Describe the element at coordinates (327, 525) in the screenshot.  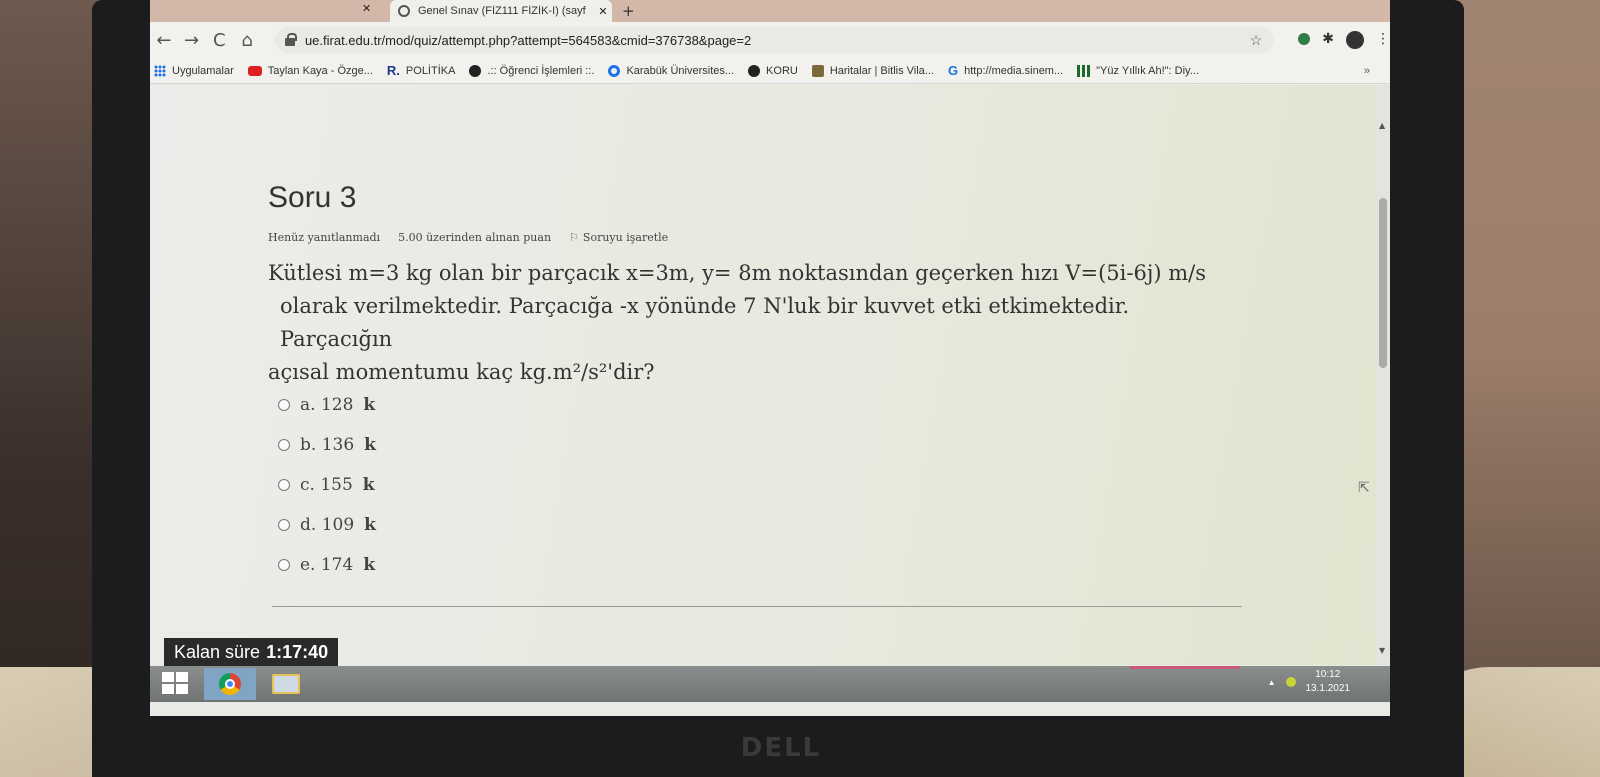
I see `answer-option-d: d. 109 k` at that location.